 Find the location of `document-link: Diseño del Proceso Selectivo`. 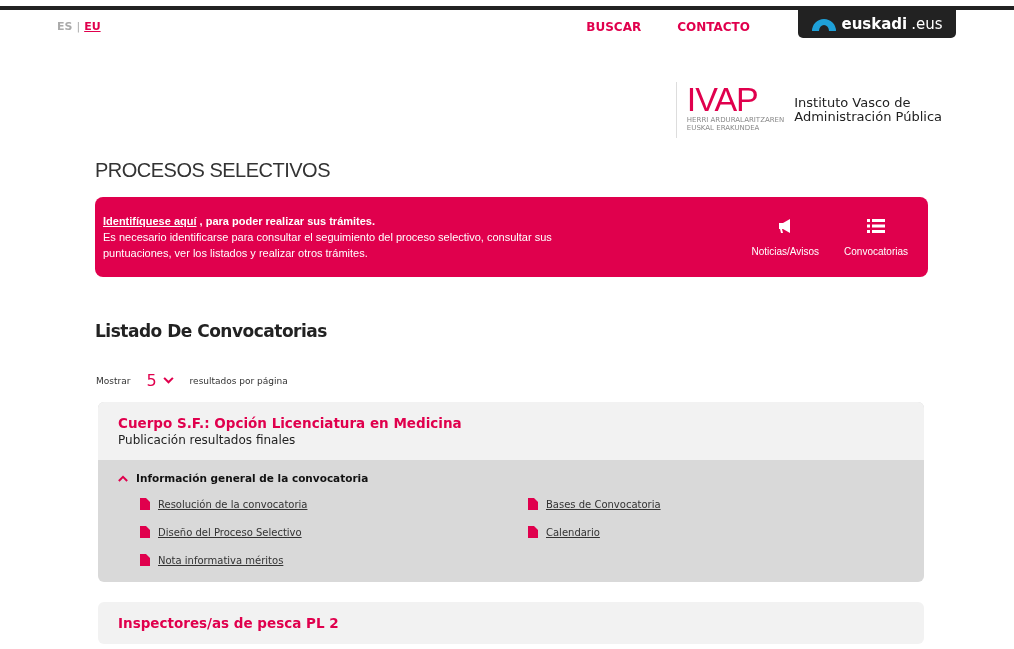

document-link: Diseño del Proceso Selectivo is located at coordinates (334, 532).